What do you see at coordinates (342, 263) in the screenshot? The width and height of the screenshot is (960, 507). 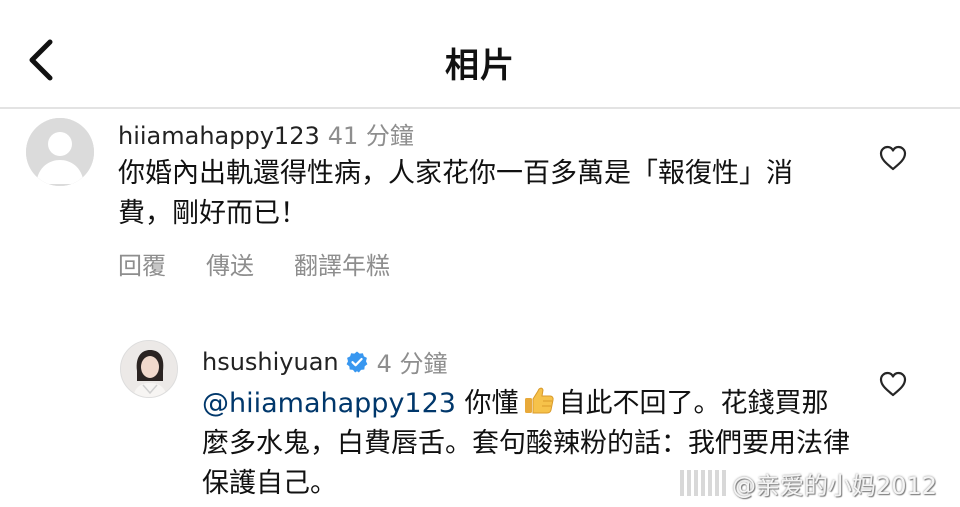 I see `translate-button: 翻譯年糕` at bounding box center [342, 263].